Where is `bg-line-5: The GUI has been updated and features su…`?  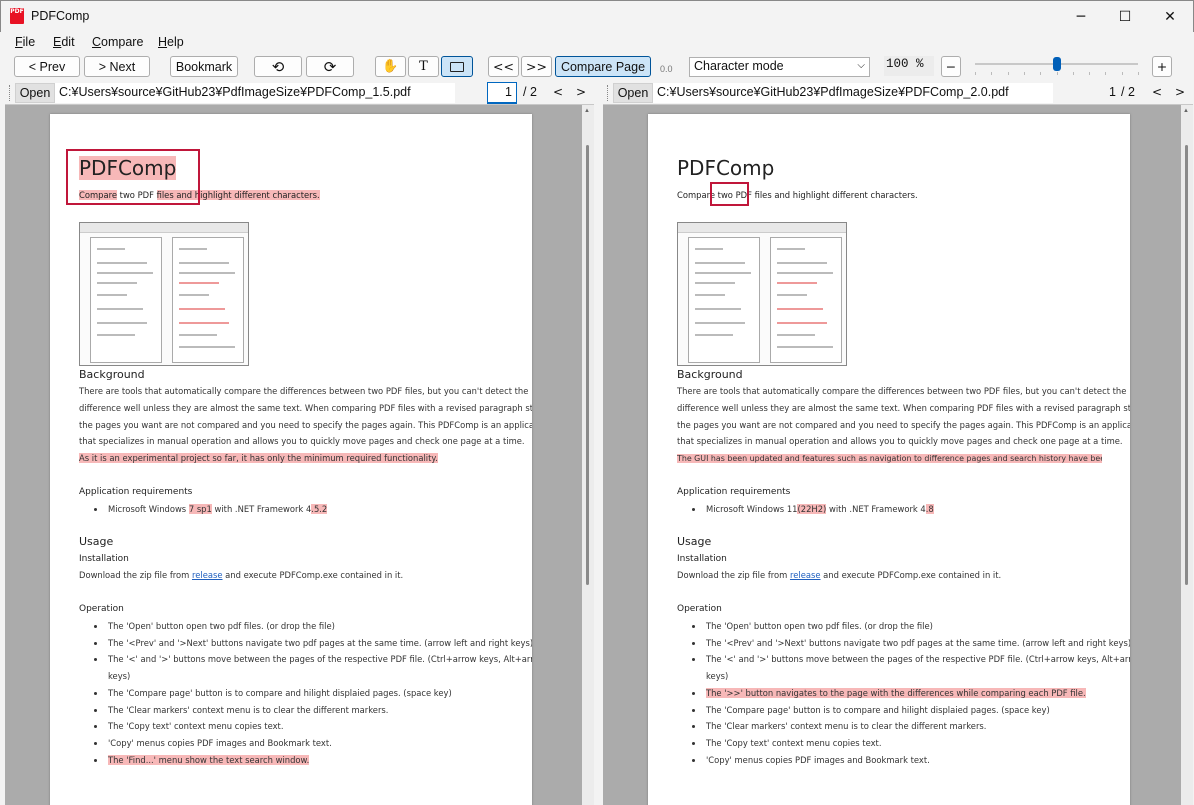
bg-line-5: The GUI has been updated and features su… is located at coordinates (889, 458).